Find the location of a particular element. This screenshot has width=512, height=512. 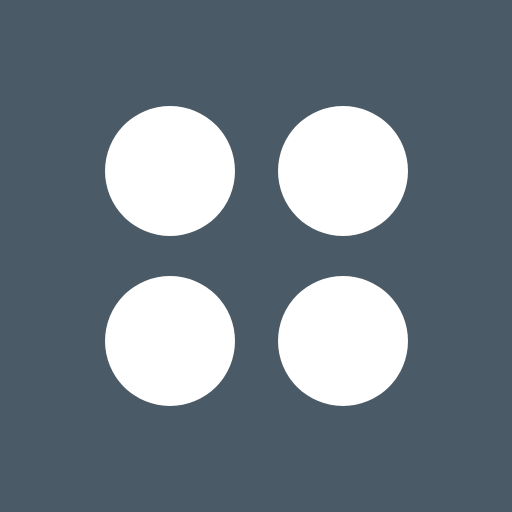

dot-top-left-icon is located at coordinates (170, 171).